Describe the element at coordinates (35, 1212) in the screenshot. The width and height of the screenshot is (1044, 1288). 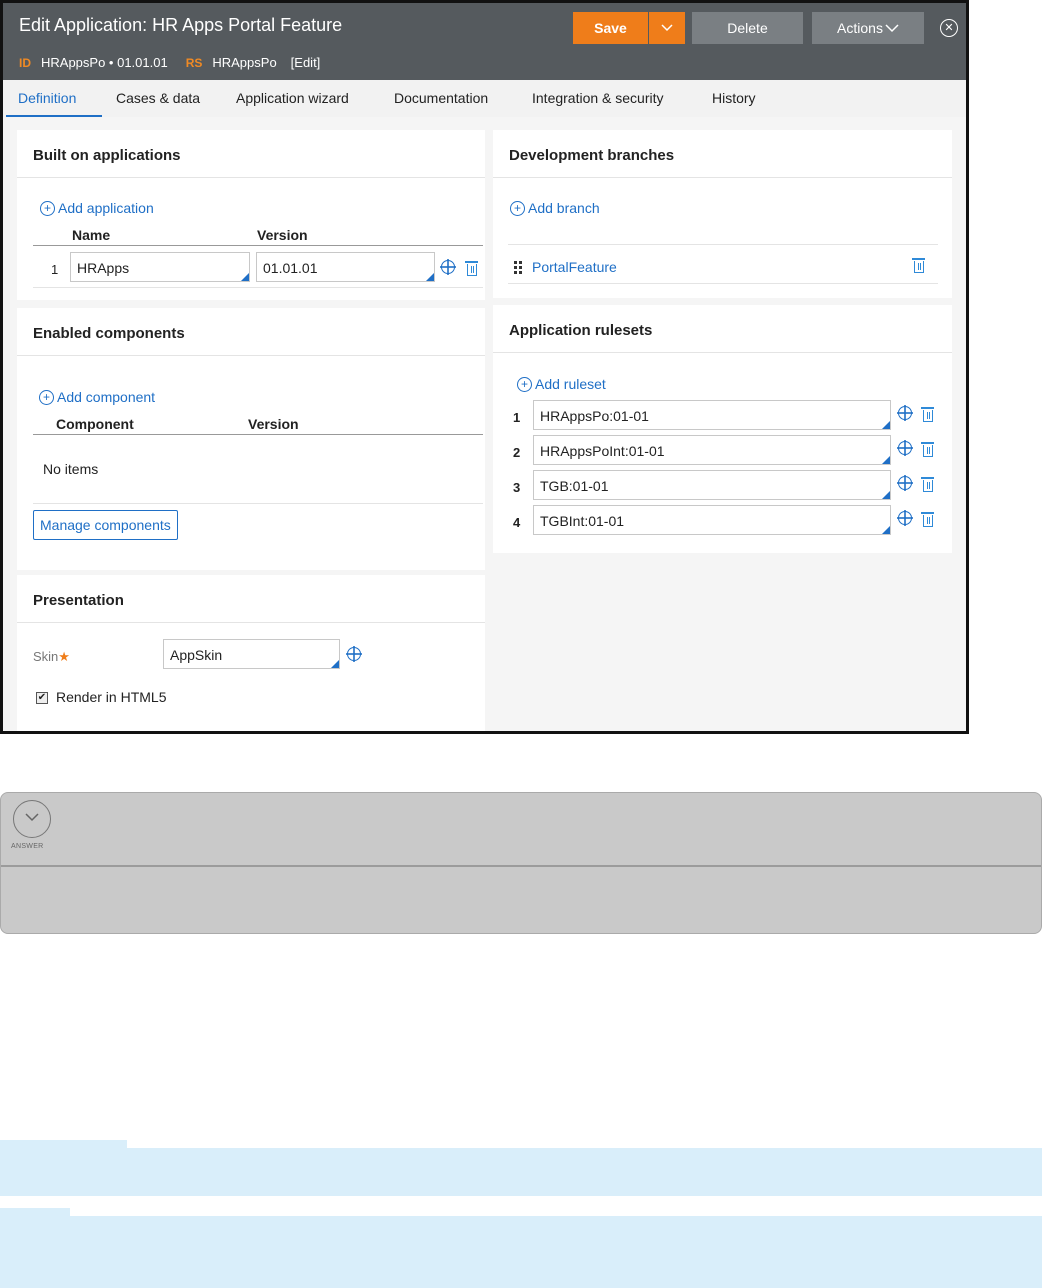
I see `info-bar-tab` at that location.